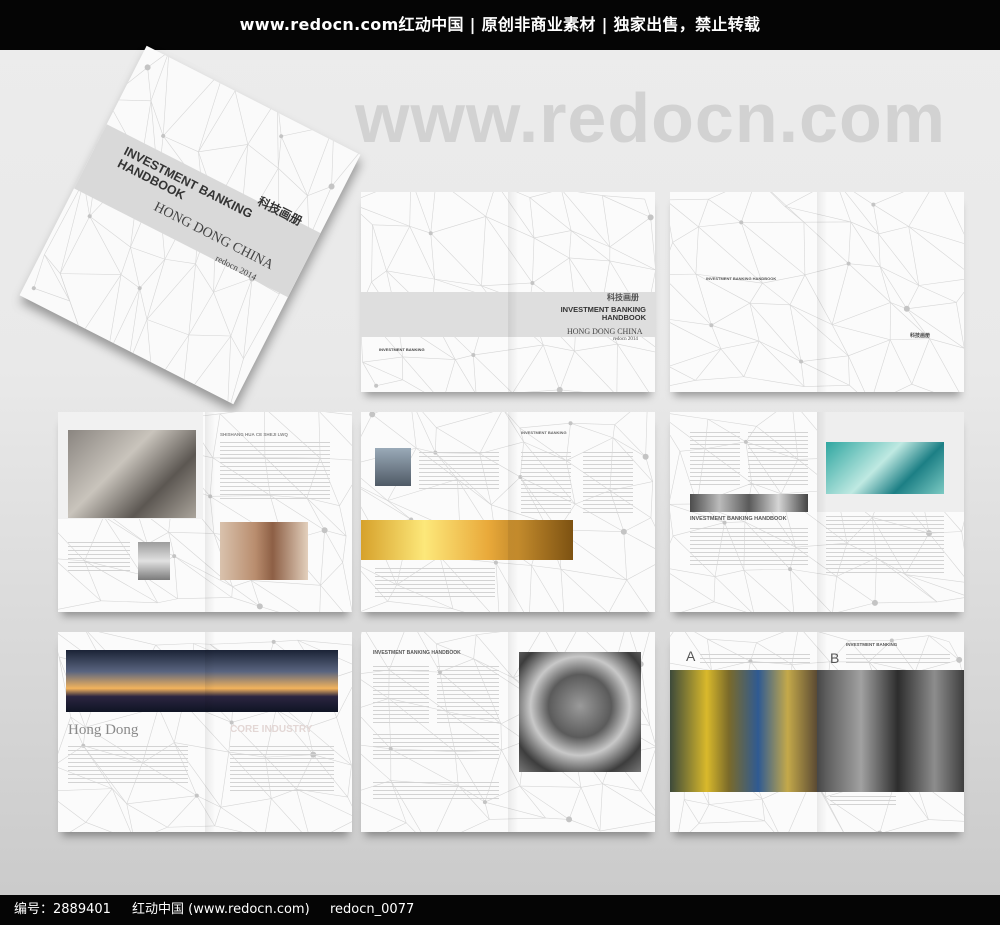 The image size is (1000, 925). I want to click on spread6-core: CORE INDUSTRY, so click(271, 729).